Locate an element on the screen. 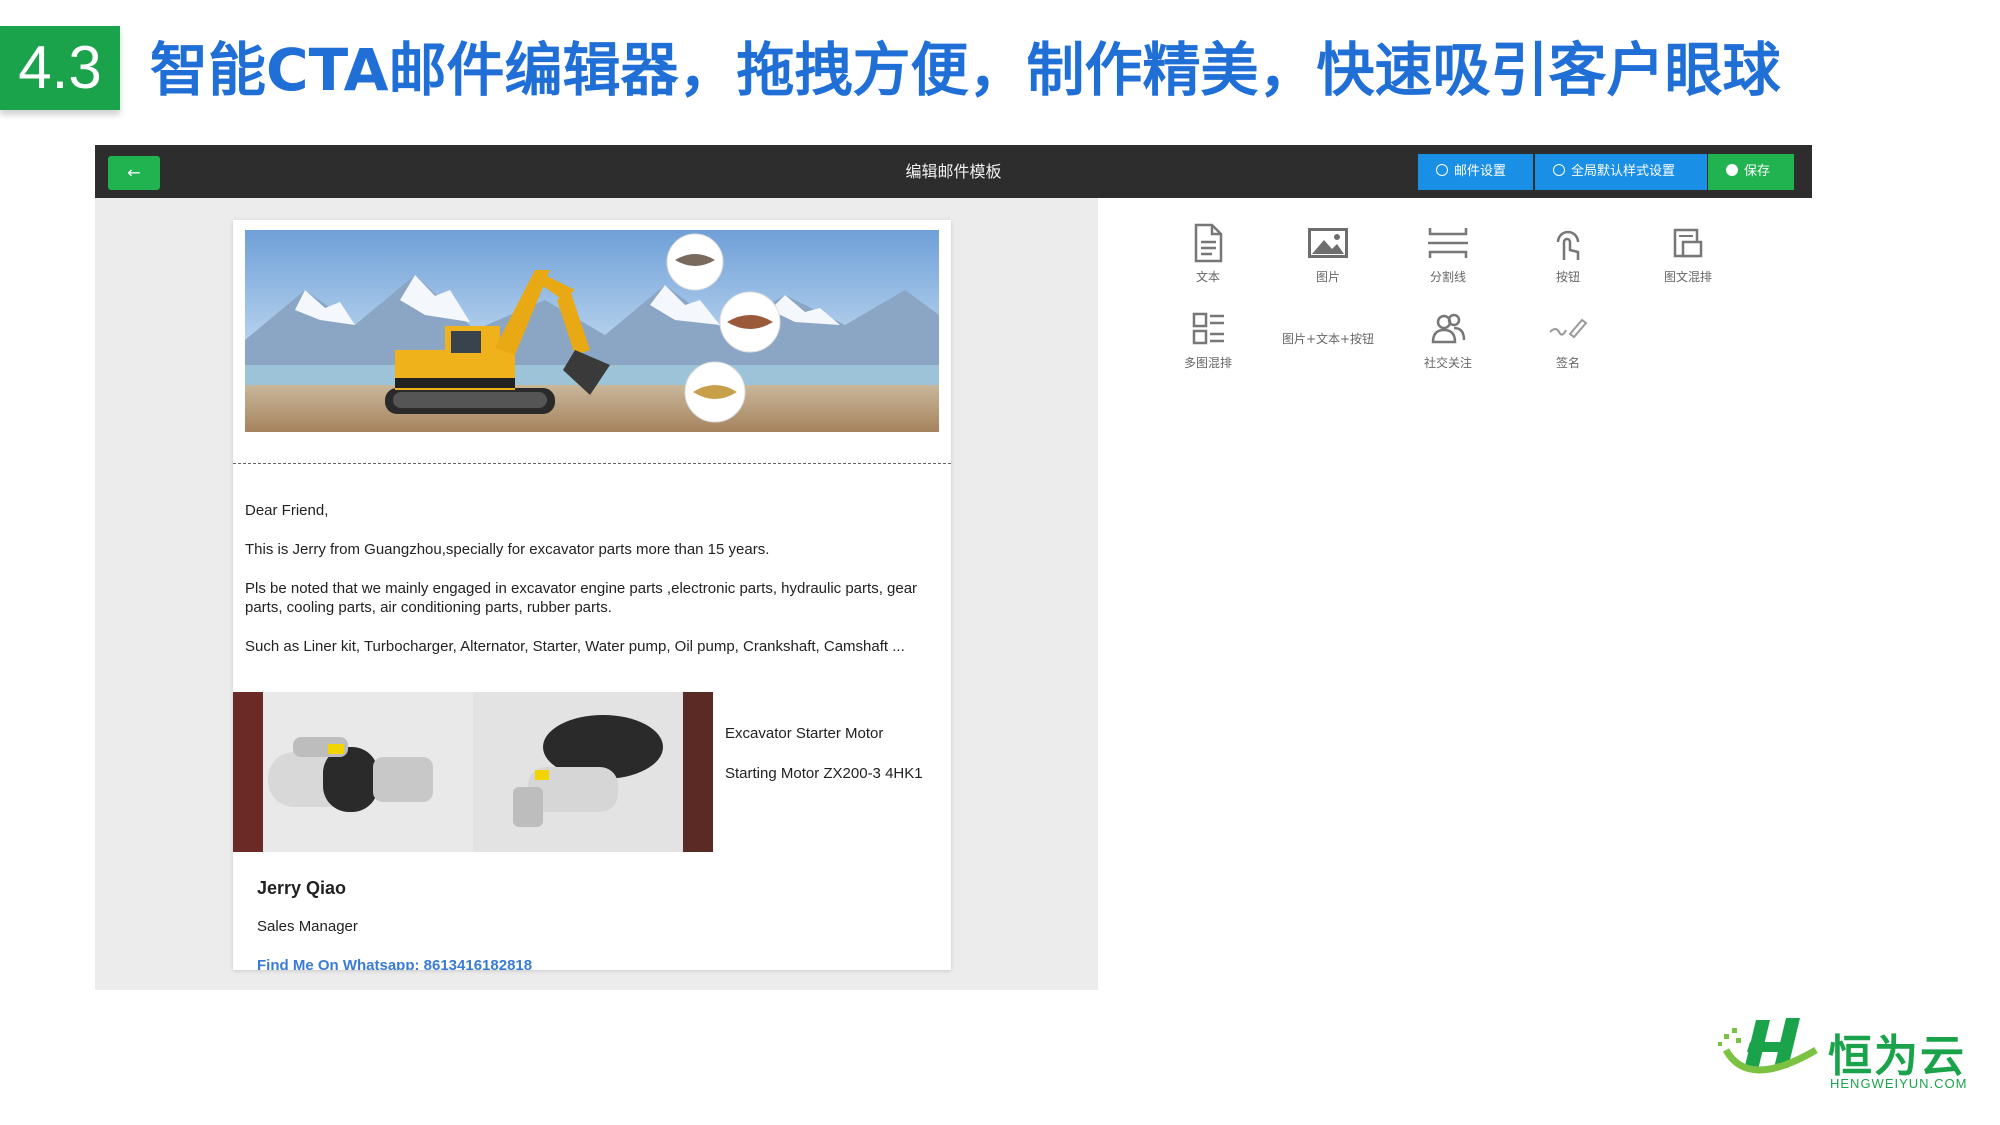  component-image-text-button: 图片+文本+按钮 is located at coordinates (1328, 339).